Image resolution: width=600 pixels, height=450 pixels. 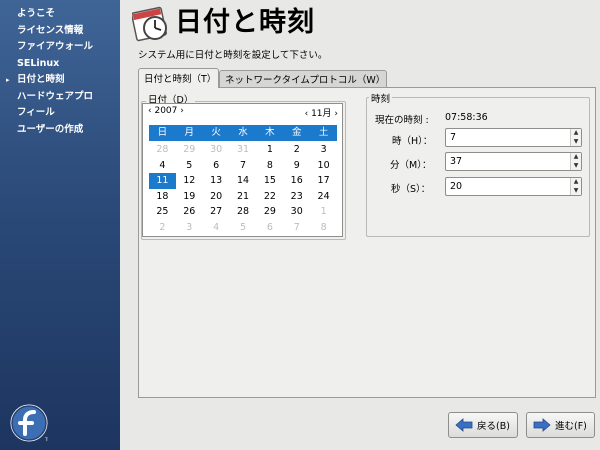 I want to click on prev-year-icon: ‹, so click(x=150, y=111).